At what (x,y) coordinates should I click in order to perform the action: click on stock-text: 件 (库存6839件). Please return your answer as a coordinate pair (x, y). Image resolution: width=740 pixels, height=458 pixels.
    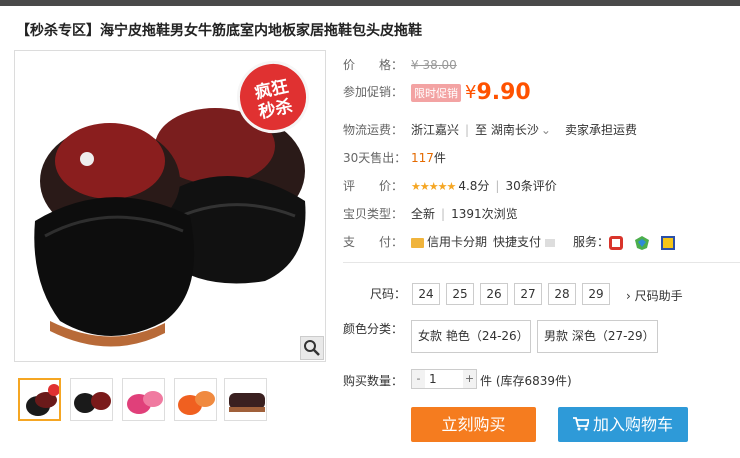
    Looking at the image, I should click on (526, 381).